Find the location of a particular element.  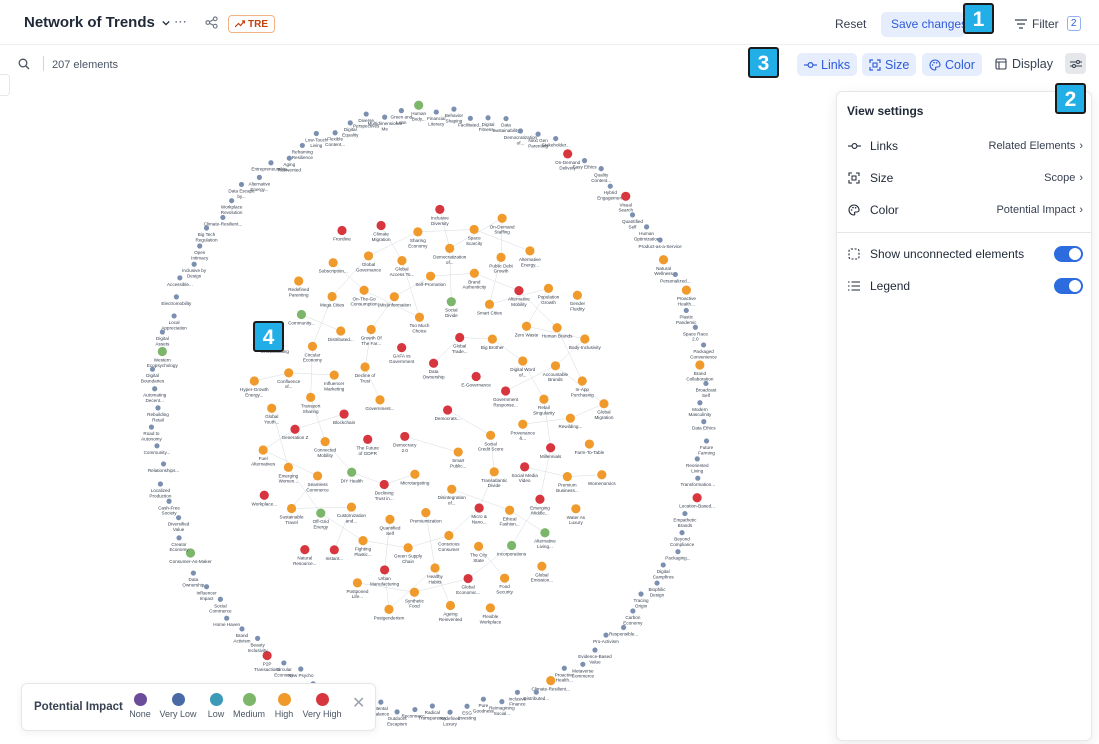

size-setting-row: Size Scope › is located at coordinates (965, 178).